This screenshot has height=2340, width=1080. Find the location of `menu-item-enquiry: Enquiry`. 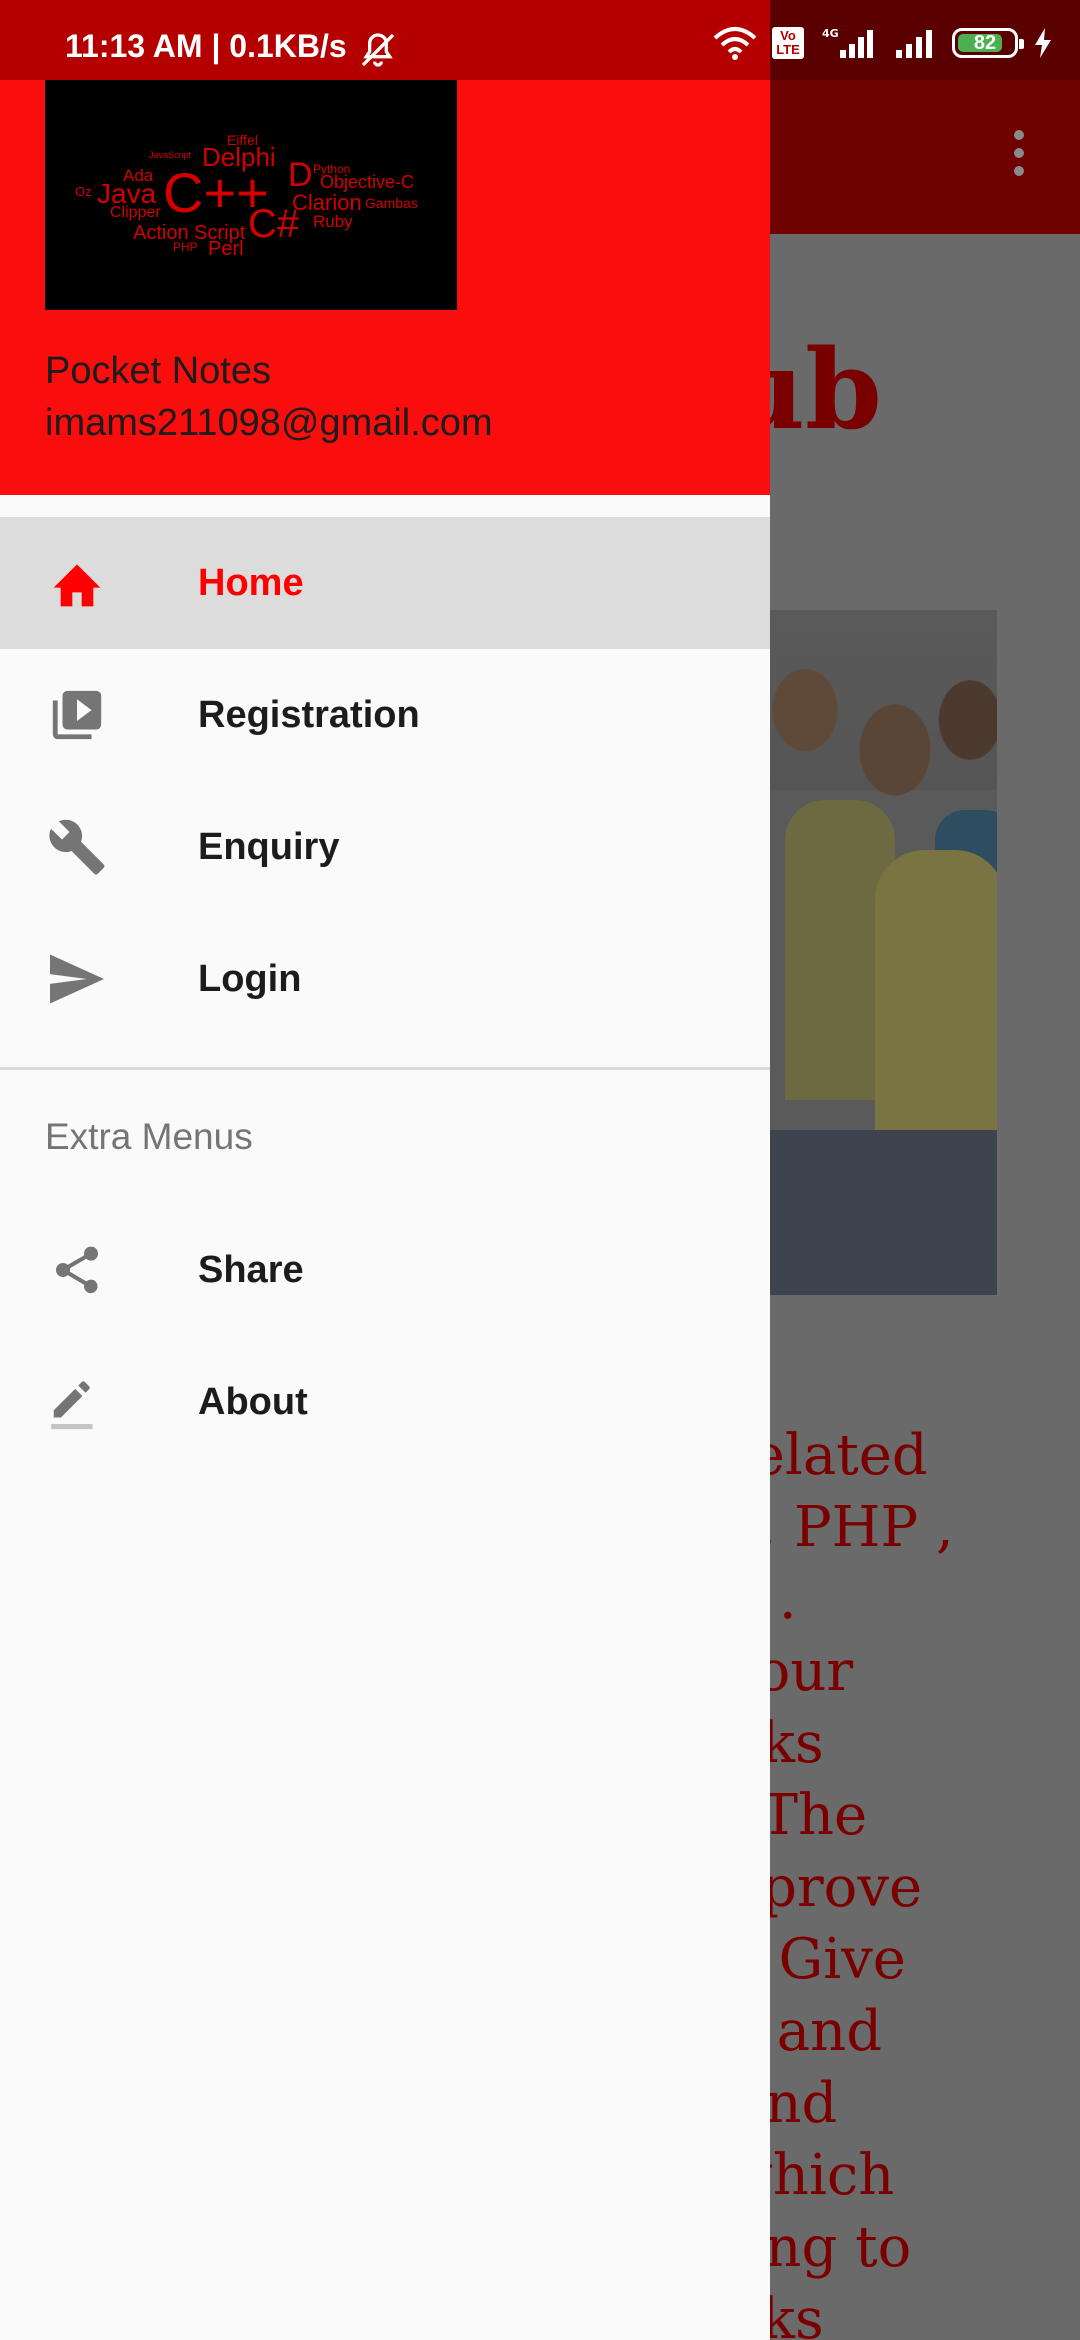

menu-item-enquiry: Enquiry is located at coordinates (385, 847).